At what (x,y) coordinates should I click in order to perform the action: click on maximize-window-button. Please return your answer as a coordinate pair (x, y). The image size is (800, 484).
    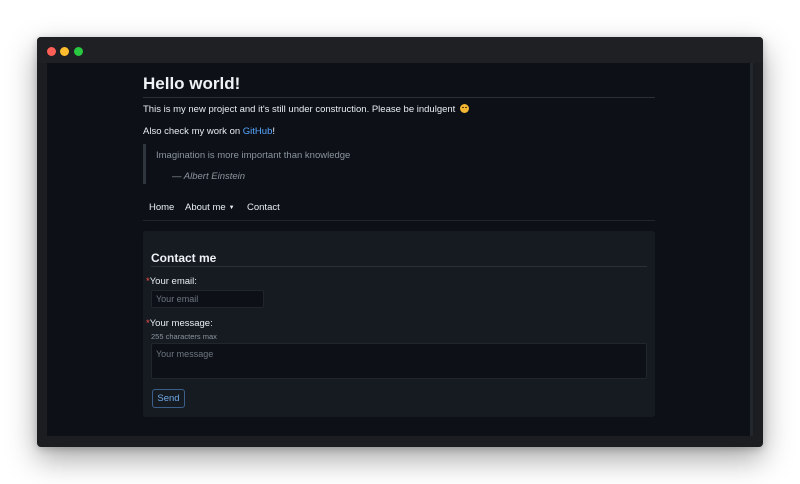
    Looking at the image, I should click on (78, 51).